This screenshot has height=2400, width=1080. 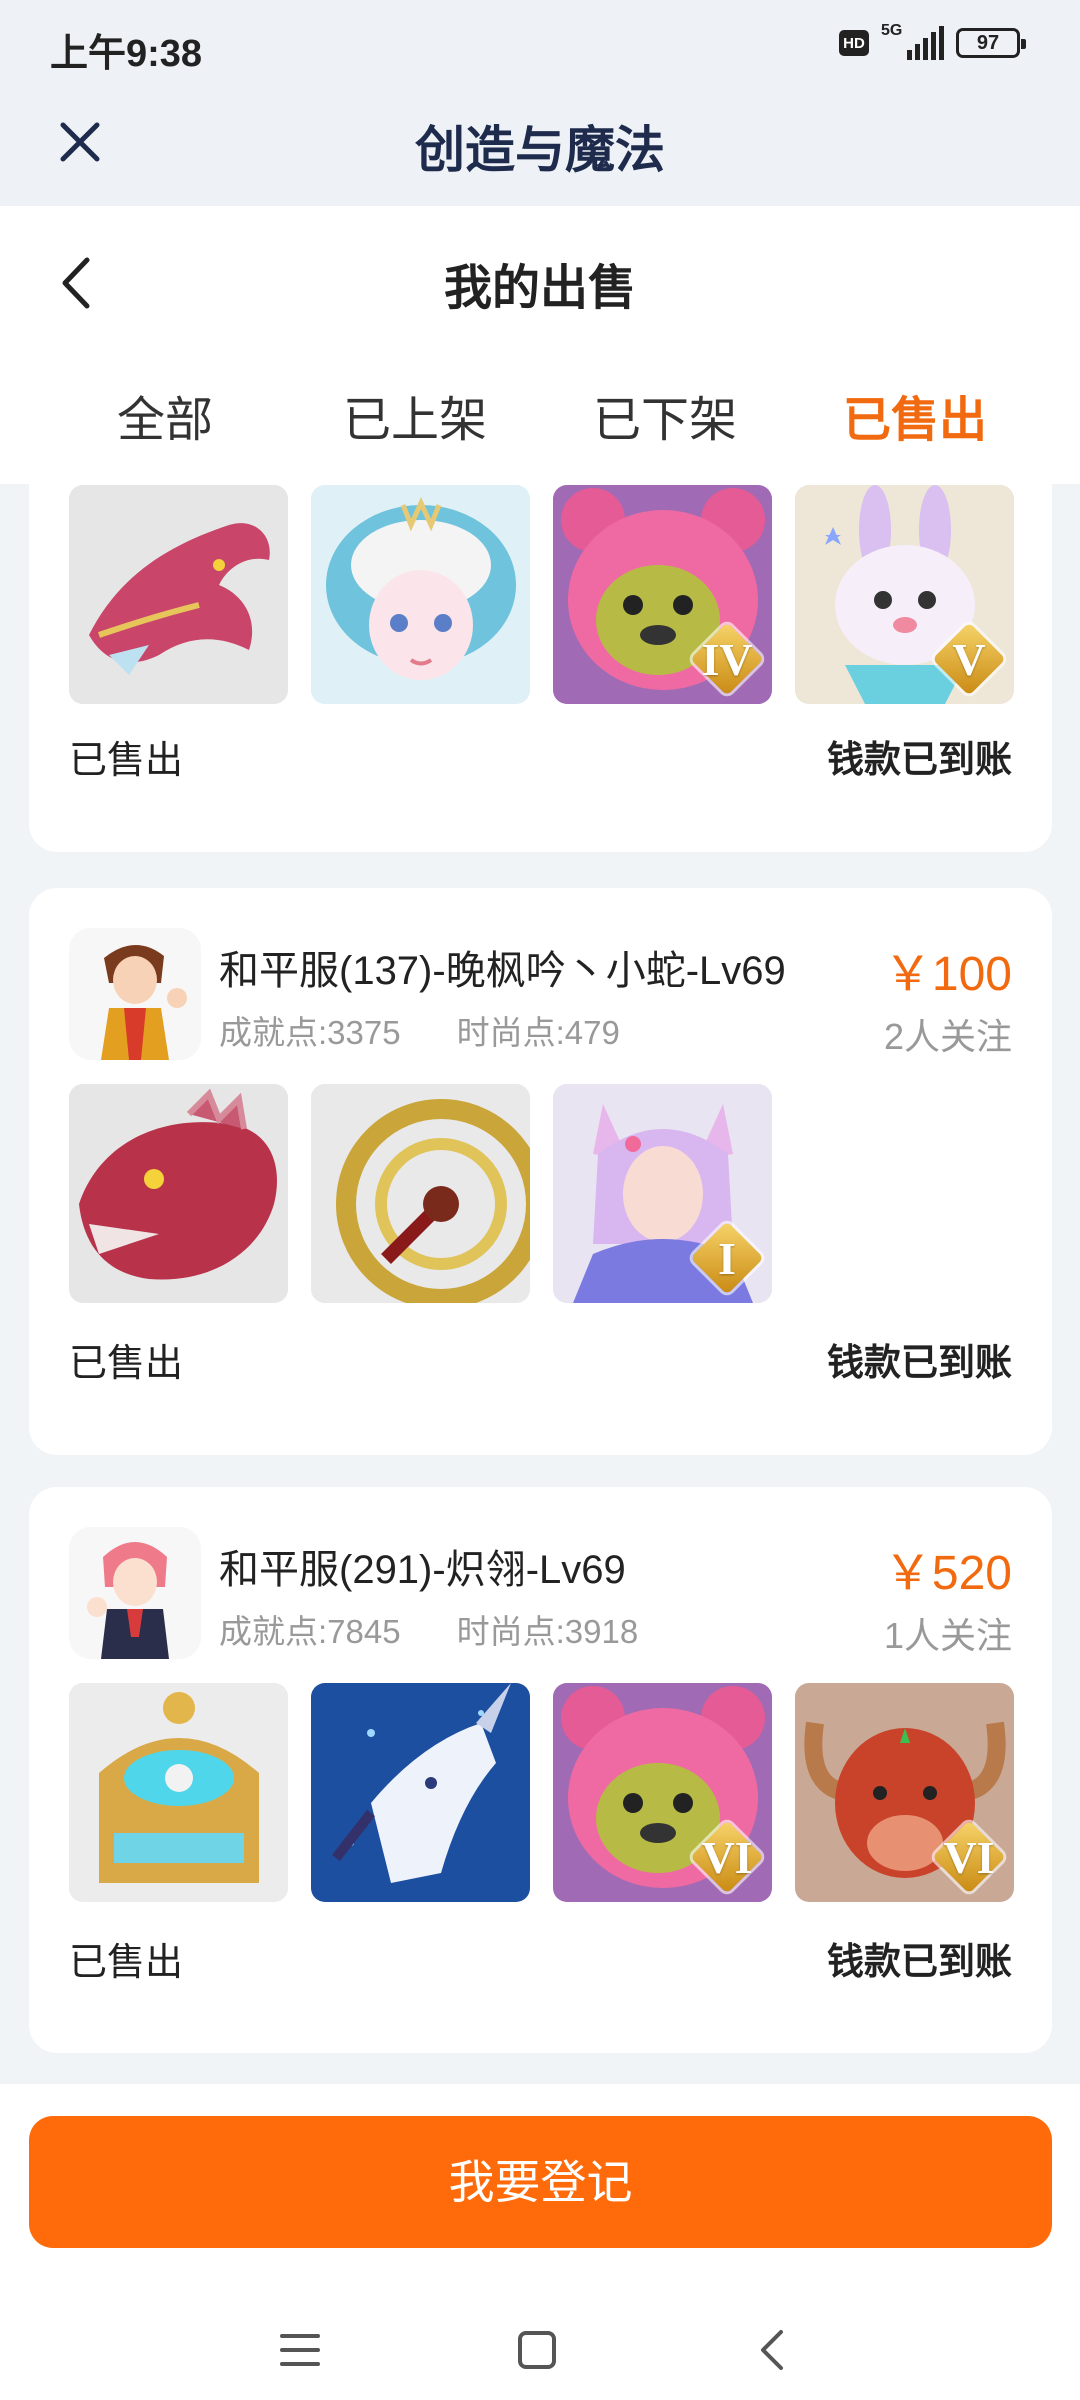 I want to click on status-icons: HD 5G 97, so click(x=932, y=41).